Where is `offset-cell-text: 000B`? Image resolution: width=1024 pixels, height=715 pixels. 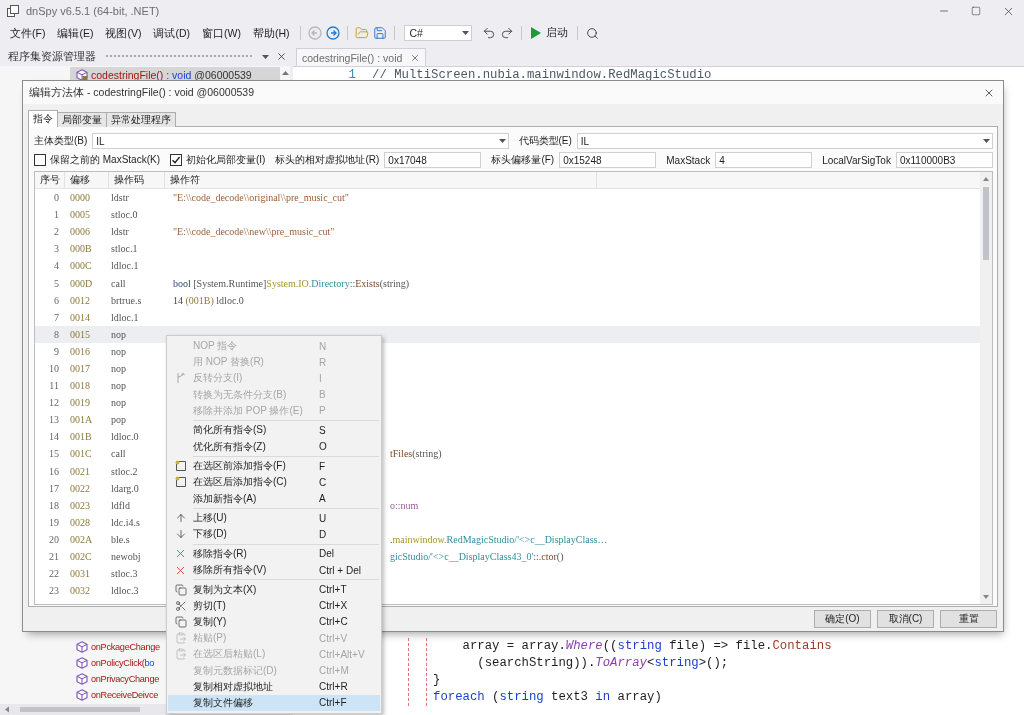
offset-cell-text: 000B is located at coordinates (81, 249).